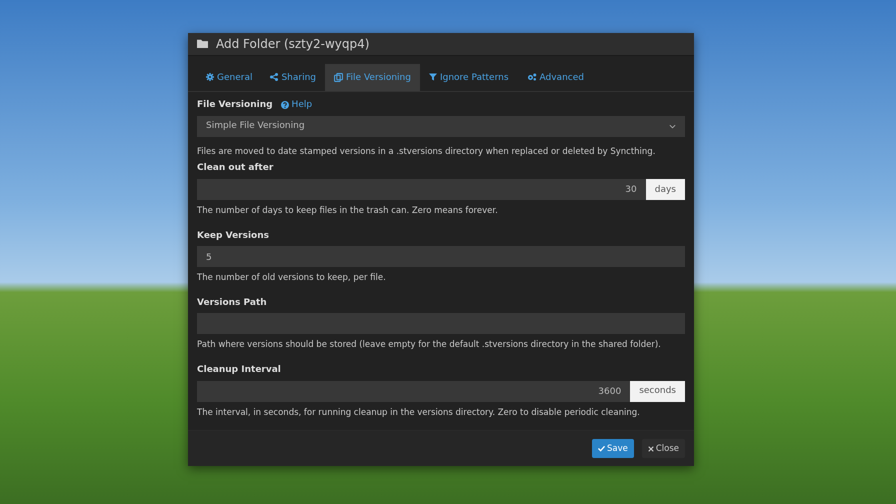  I want to click on field-label: File Versioning, so click(235, 104).